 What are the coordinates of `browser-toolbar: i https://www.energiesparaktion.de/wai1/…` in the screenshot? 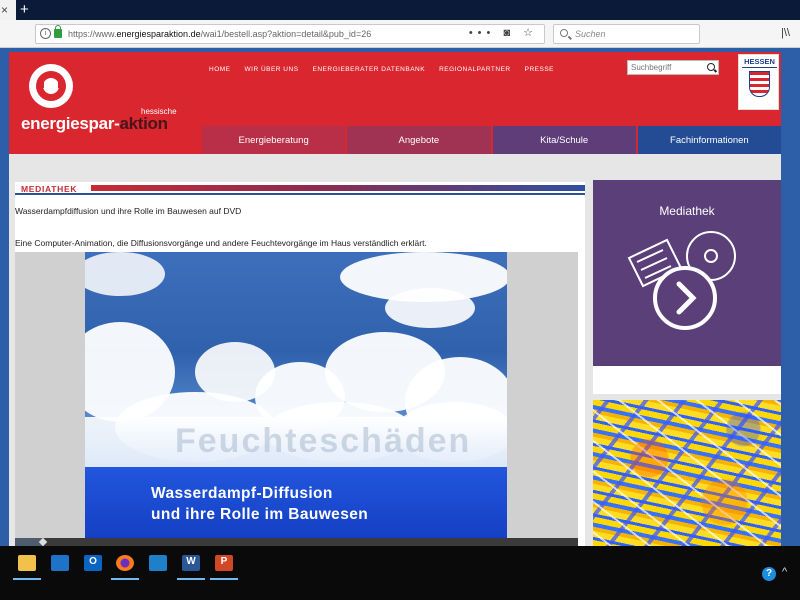 It's located at (400, 34).